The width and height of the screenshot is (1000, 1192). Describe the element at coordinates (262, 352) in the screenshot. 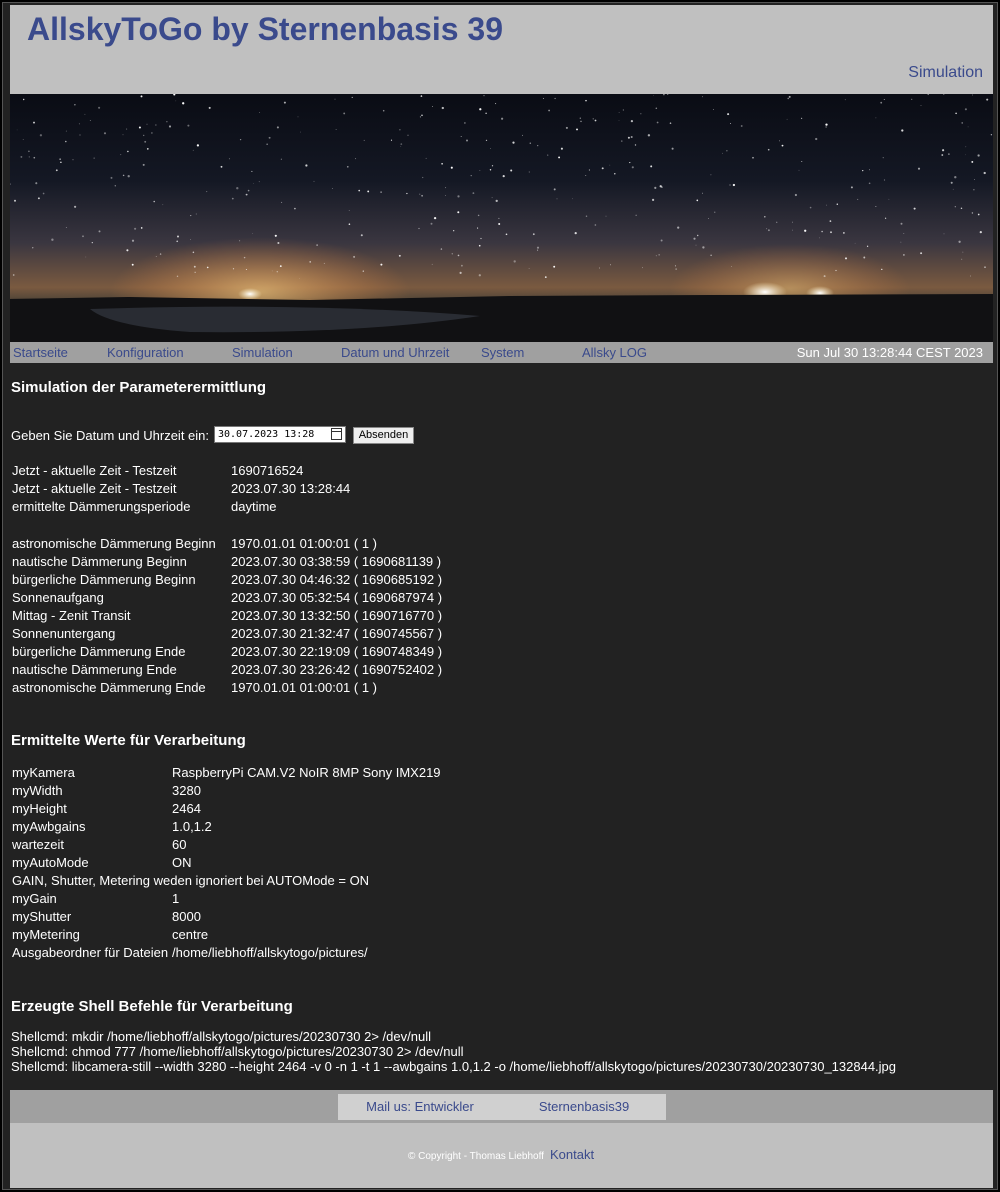

I see `nav-simulation: Simulation` at that location.